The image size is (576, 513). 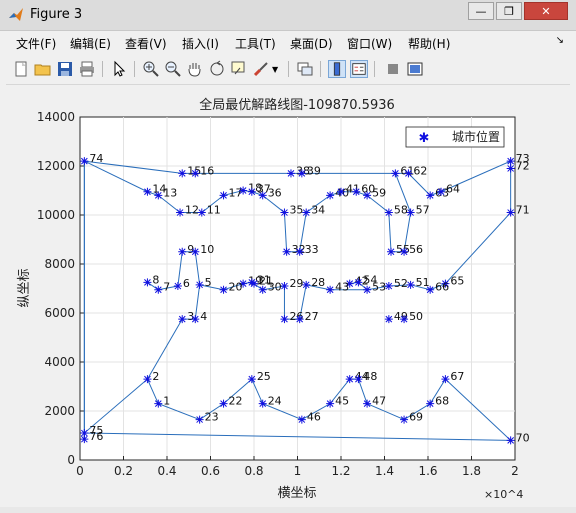 I want to click on city-label: 65, so click(x=457, y=281).